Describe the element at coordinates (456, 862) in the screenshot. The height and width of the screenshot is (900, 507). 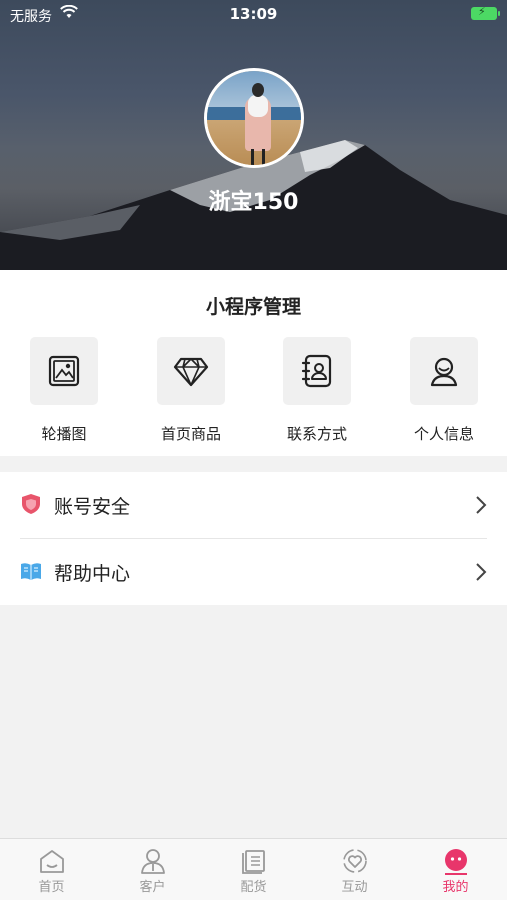
I see `profile-face-icon` at that location.